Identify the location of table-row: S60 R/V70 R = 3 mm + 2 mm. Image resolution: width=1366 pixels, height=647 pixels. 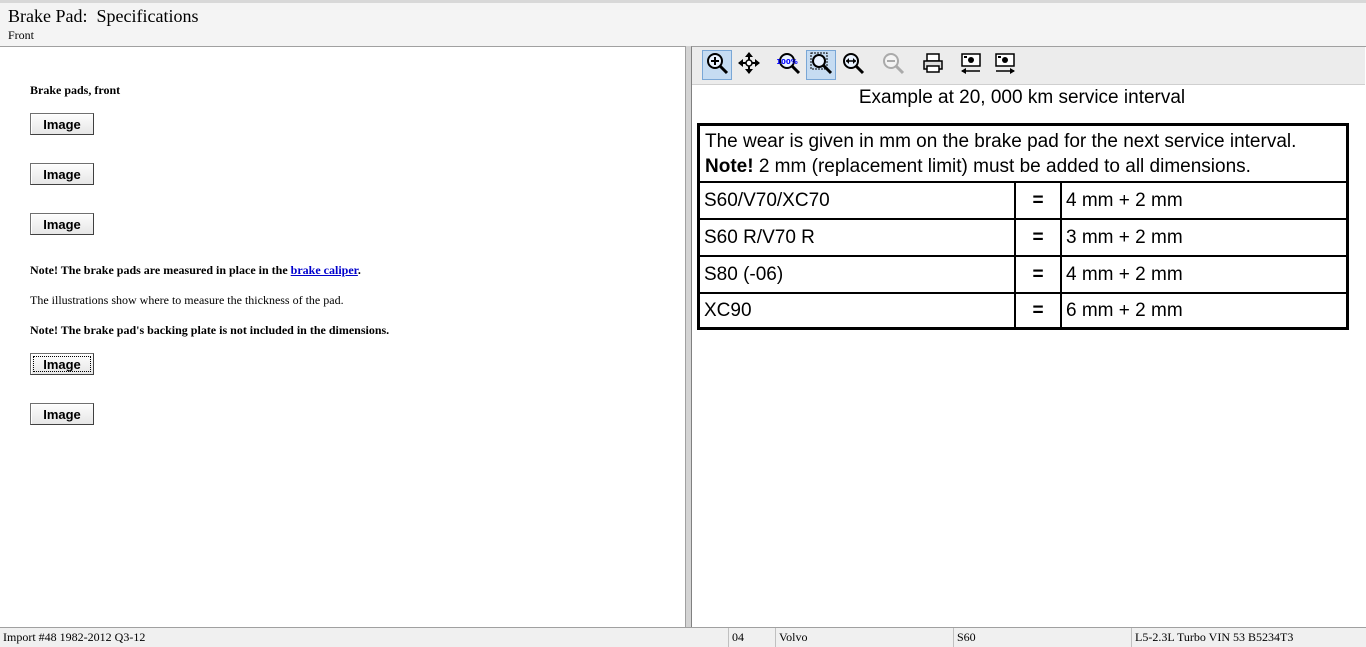
(1023, 238).